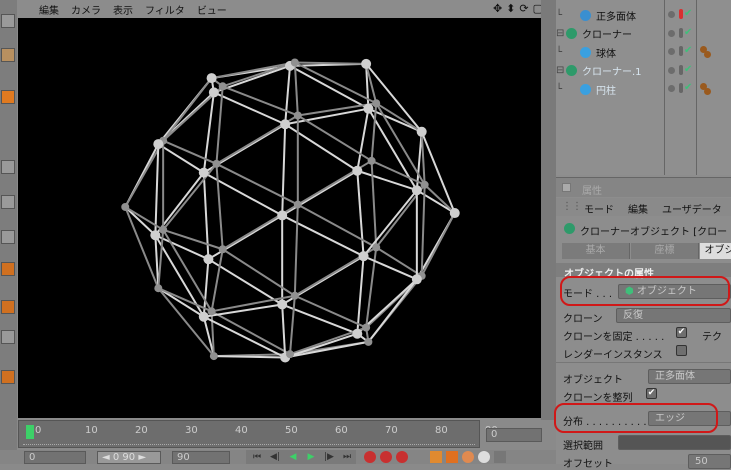 This screenshot has height=470, width=731. What do you see at coordinates (370, 457) in the screenshot?
I see `record-icon` at bounding box center [370, 457].